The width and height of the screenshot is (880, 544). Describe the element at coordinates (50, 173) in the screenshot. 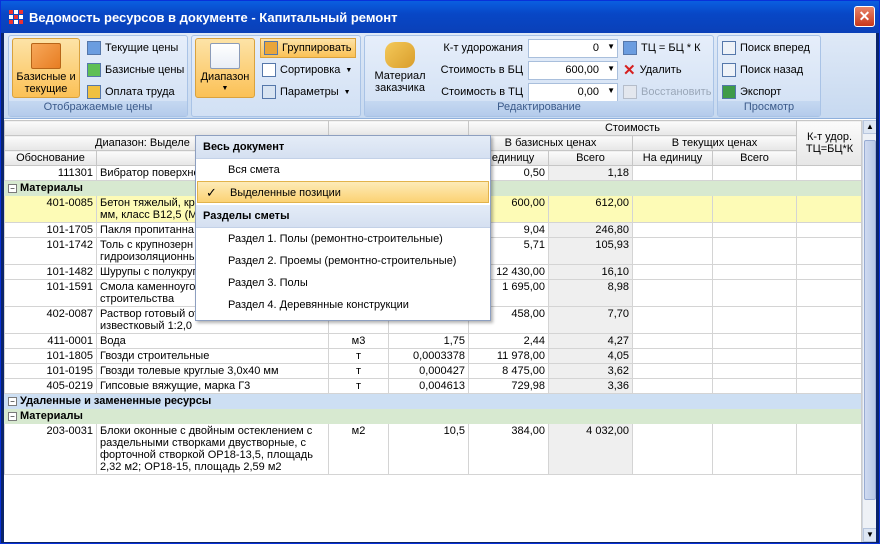

I see `code-cell: 111301` at that location.